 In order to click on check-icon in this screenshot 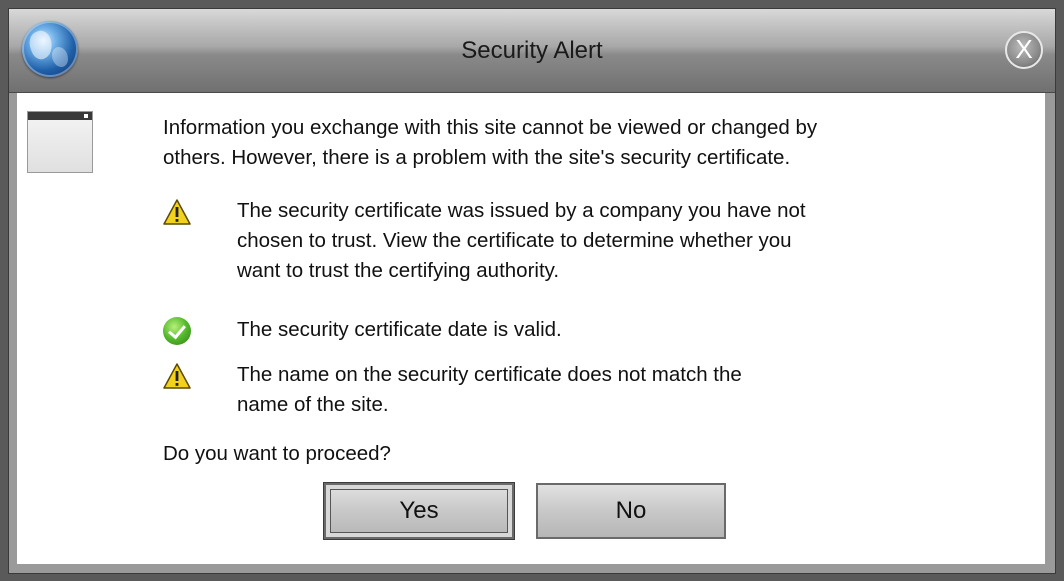, I will do `click(177, 331)`.